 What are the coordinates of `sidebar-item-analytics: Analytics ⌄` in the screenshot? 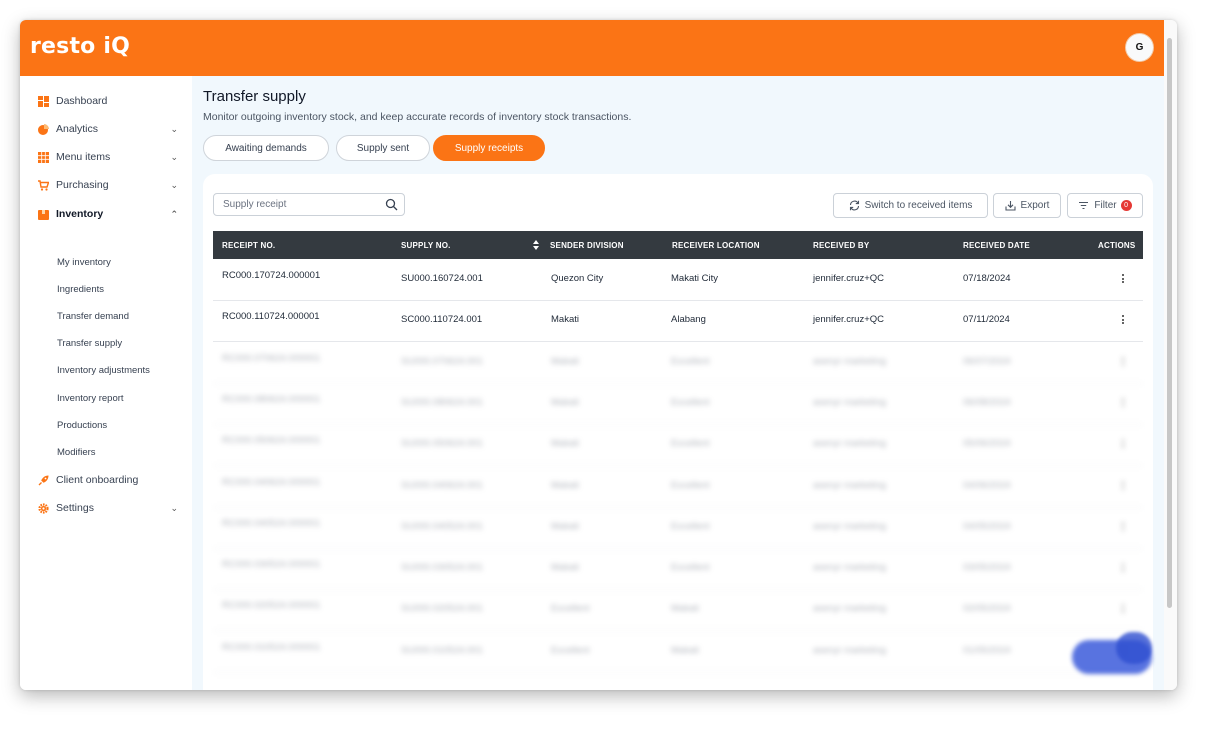 It's located at (108, 129).